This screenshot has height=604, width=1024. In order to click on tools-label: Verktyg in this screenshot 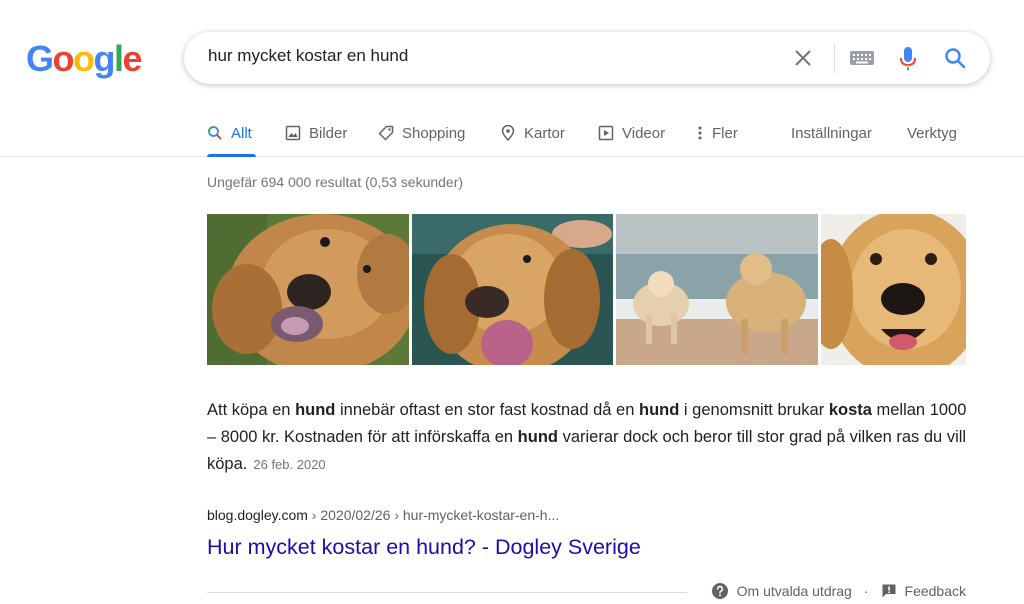, I will do `click(932, 133)`.